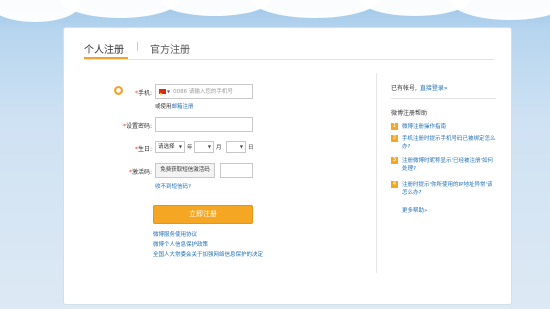  Describe the element at coordinates (394, 160) in the screenshot. I see `faq-number-badge: 3` at that location.